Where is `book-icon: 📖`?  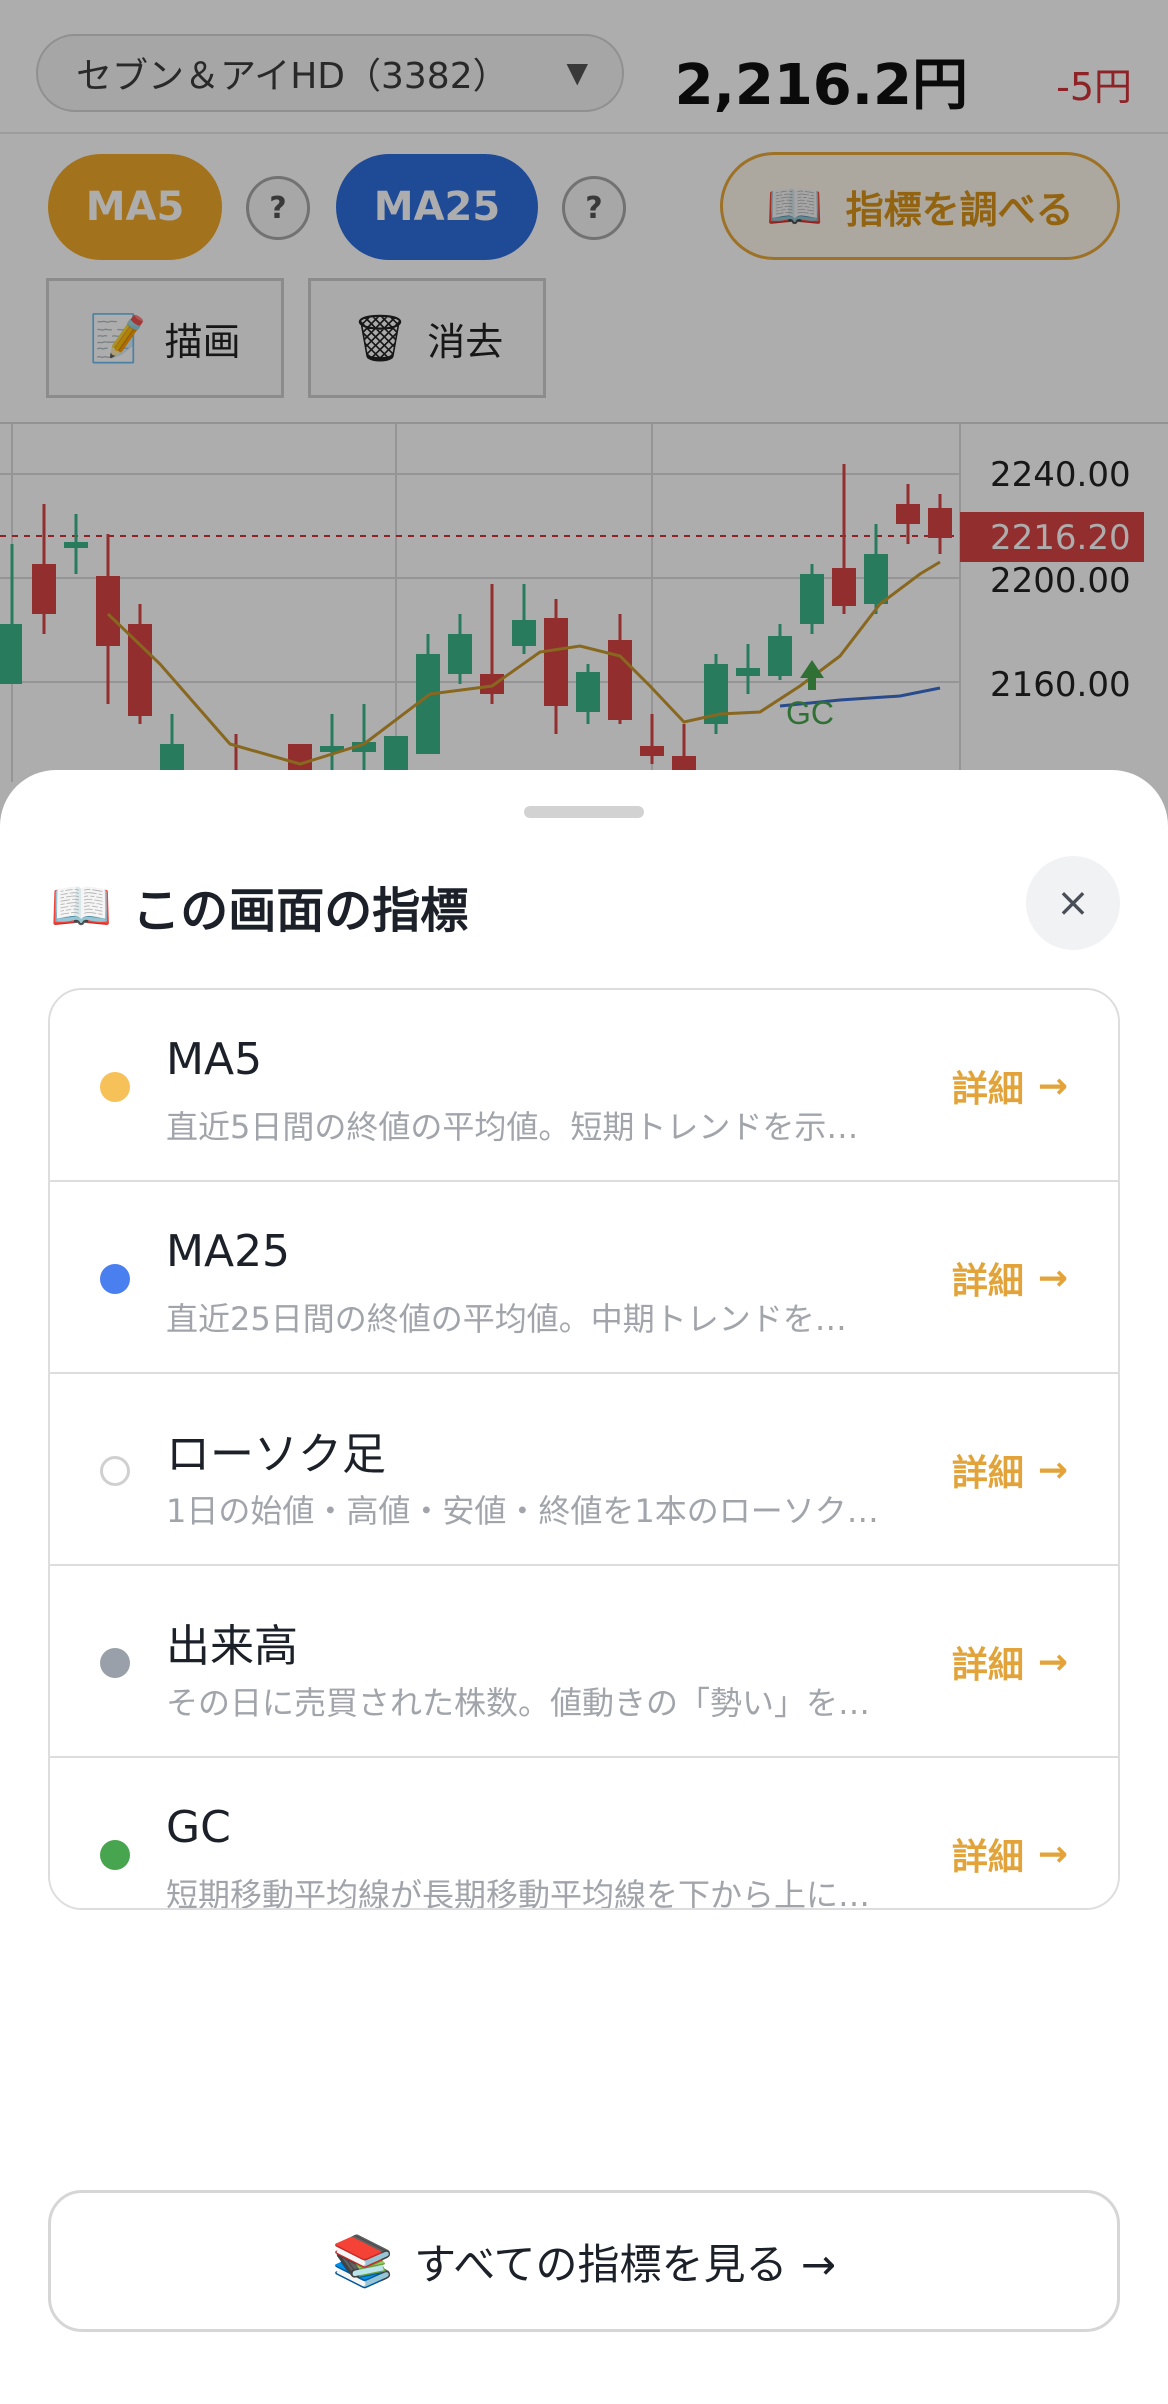
book-icon: 📖 is located at coordinates (81, 905).